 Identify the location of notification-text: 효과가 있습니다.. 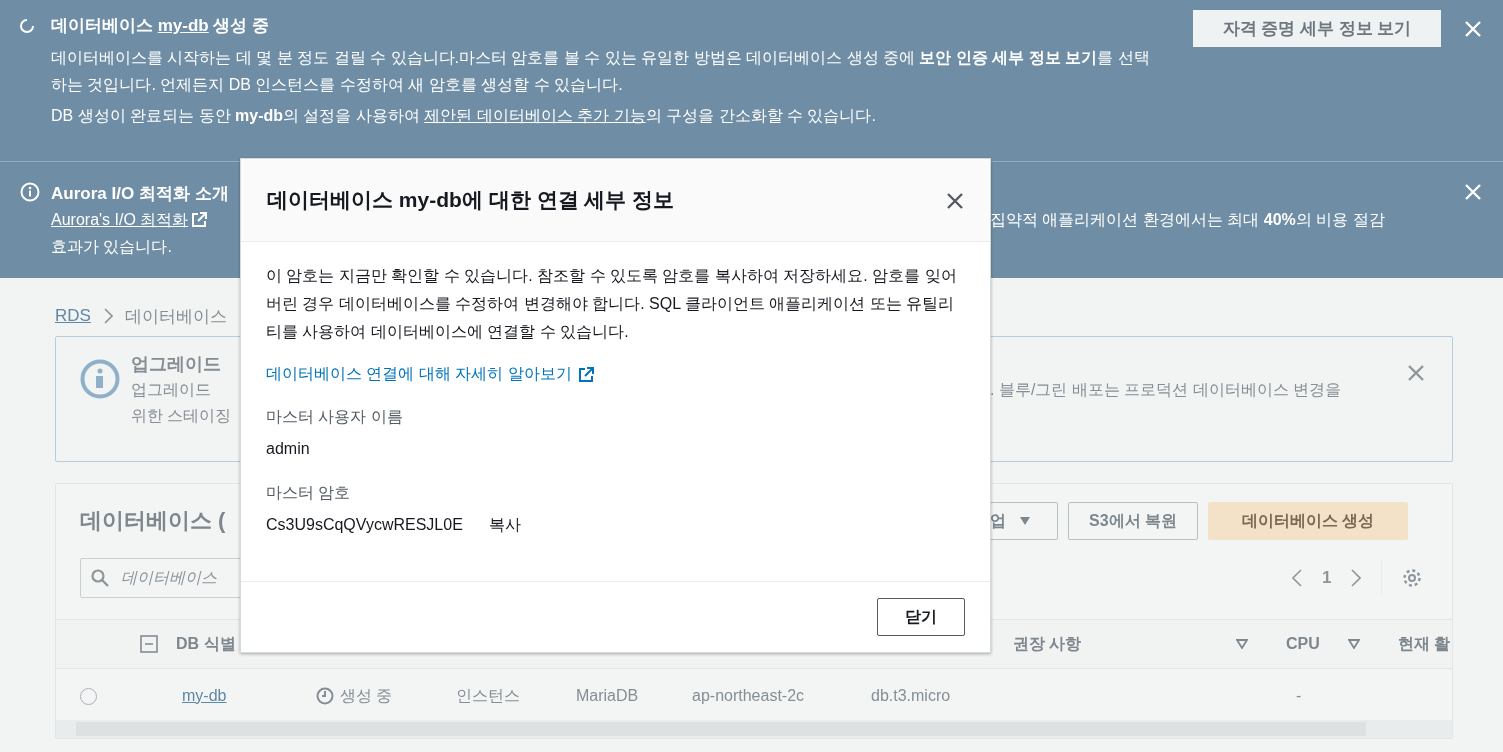
(112, 247).